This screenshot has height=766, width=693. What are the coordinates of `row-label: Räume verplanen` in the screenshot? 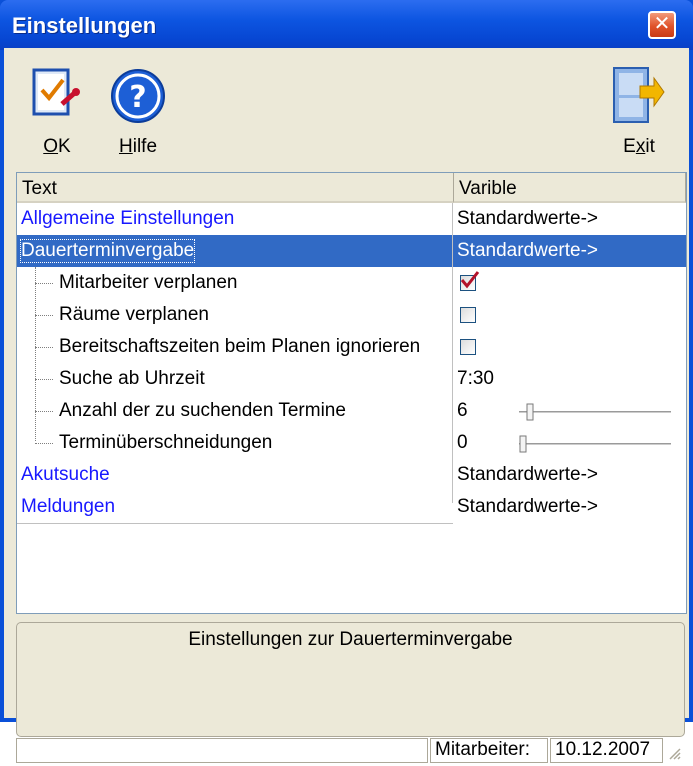 It's located at (134, 314).